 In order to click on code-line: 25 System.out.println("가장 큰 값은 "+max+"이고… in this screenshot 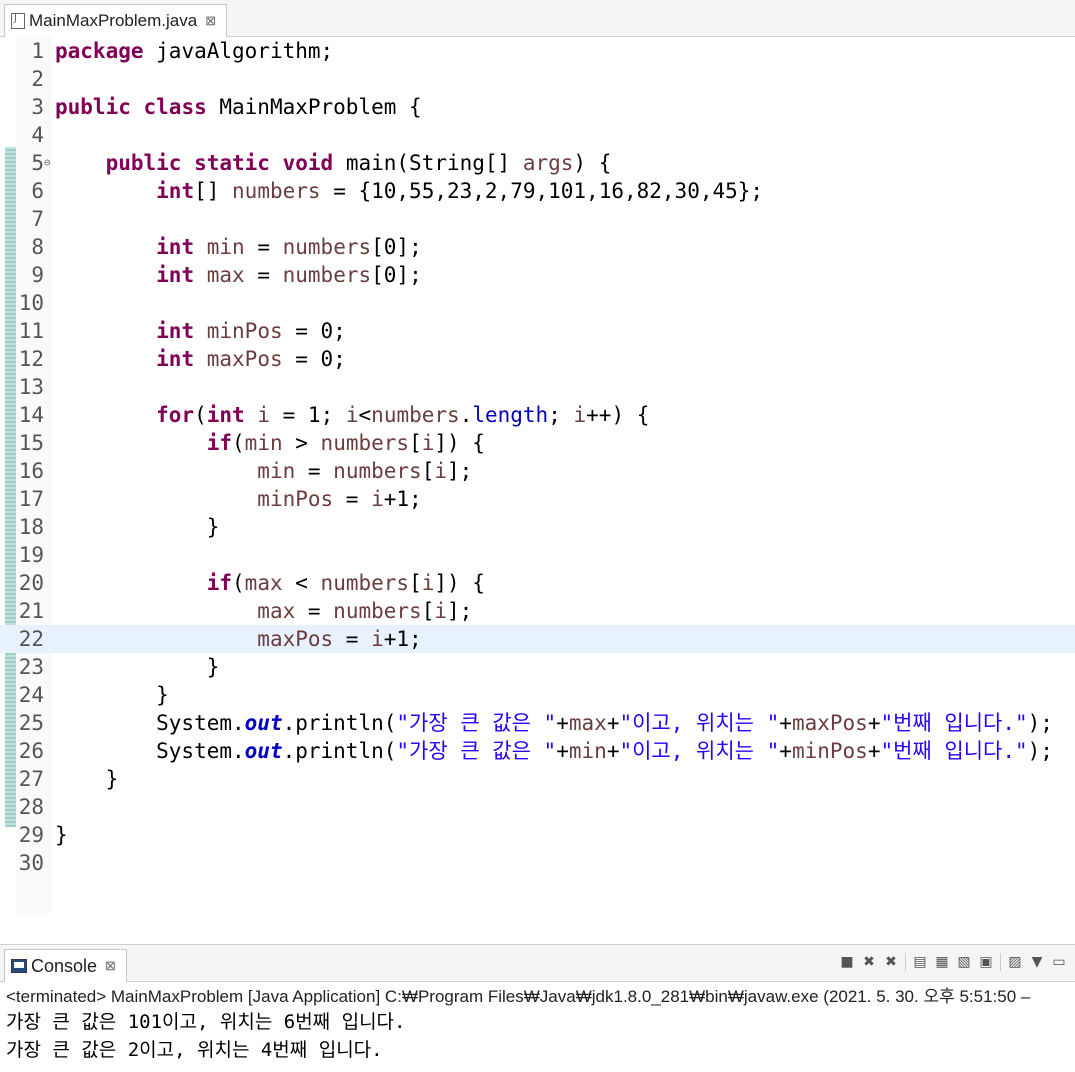, I will do `click(537, 723)`.